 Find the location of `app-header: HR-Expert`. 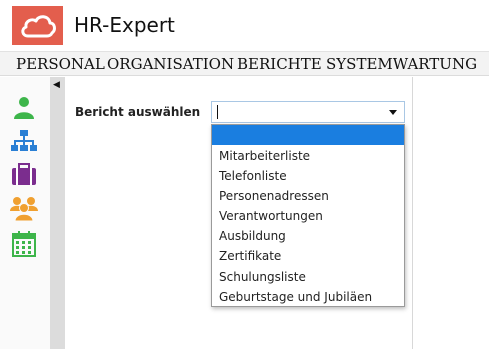

app-header: HR-Expert is located at coordinates (244, 25).